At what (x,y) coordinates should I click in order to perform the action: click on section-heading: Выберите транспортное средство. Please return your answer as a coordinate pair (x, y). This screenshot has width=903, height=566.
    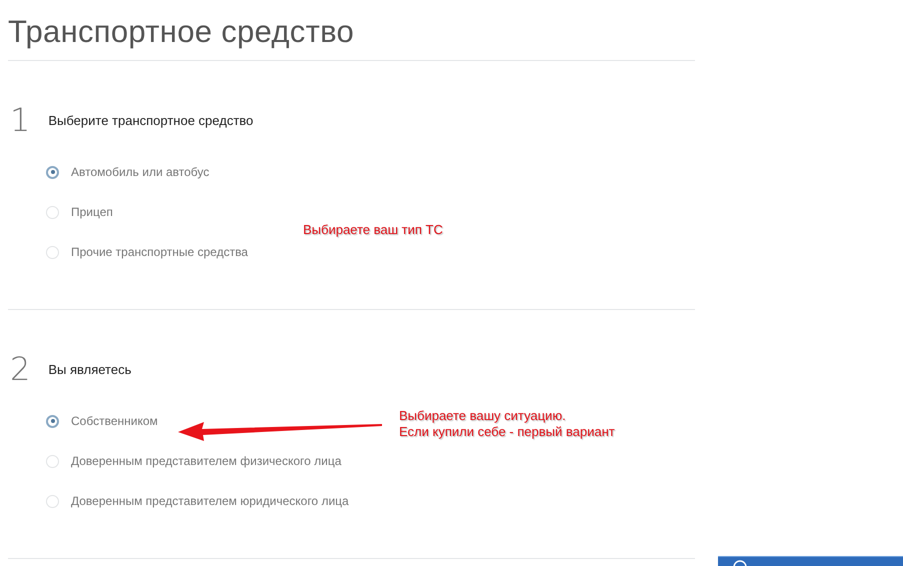
    Looking at the image, I should click on (151, 120).